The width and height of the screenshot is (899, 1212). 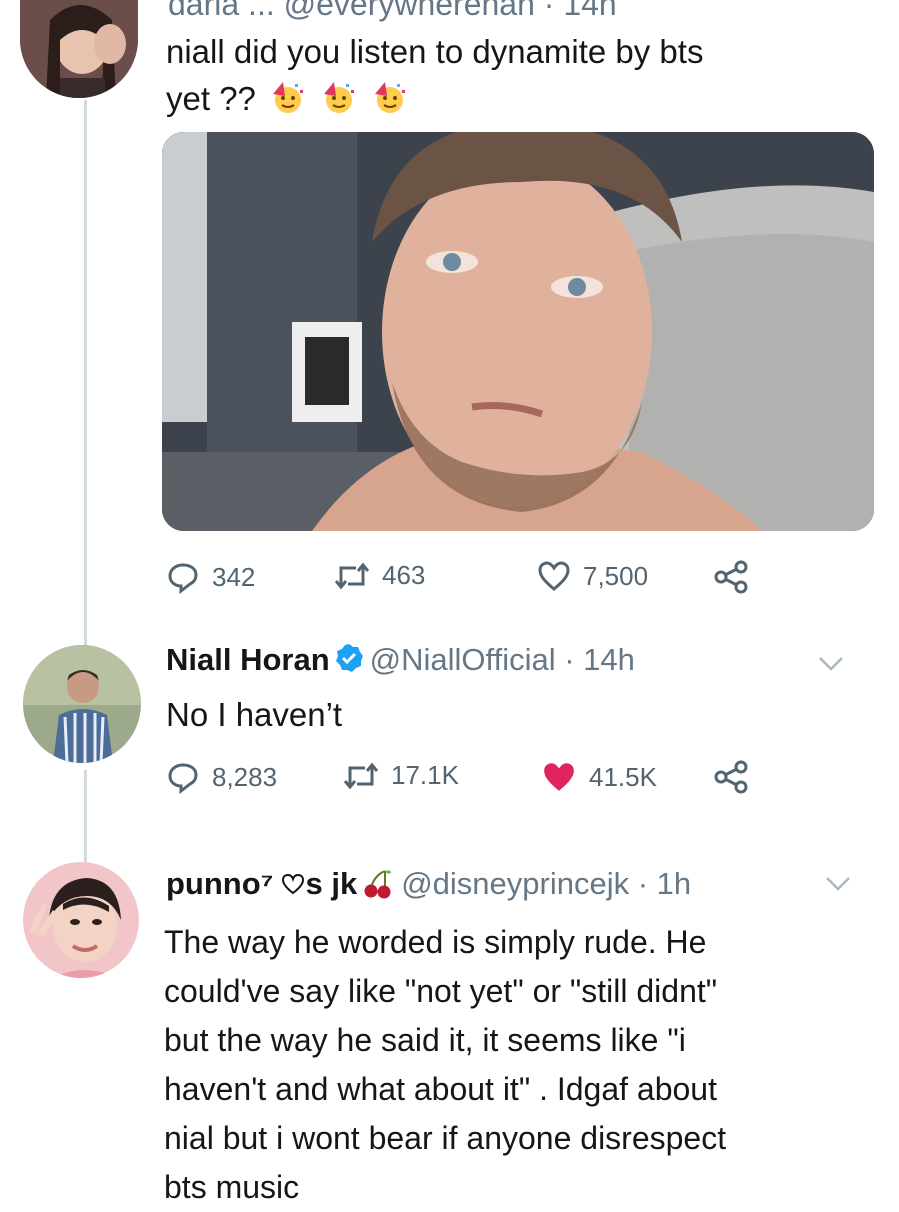 I want to click on top-retweet-button: 463, so click(x=379, y=575).